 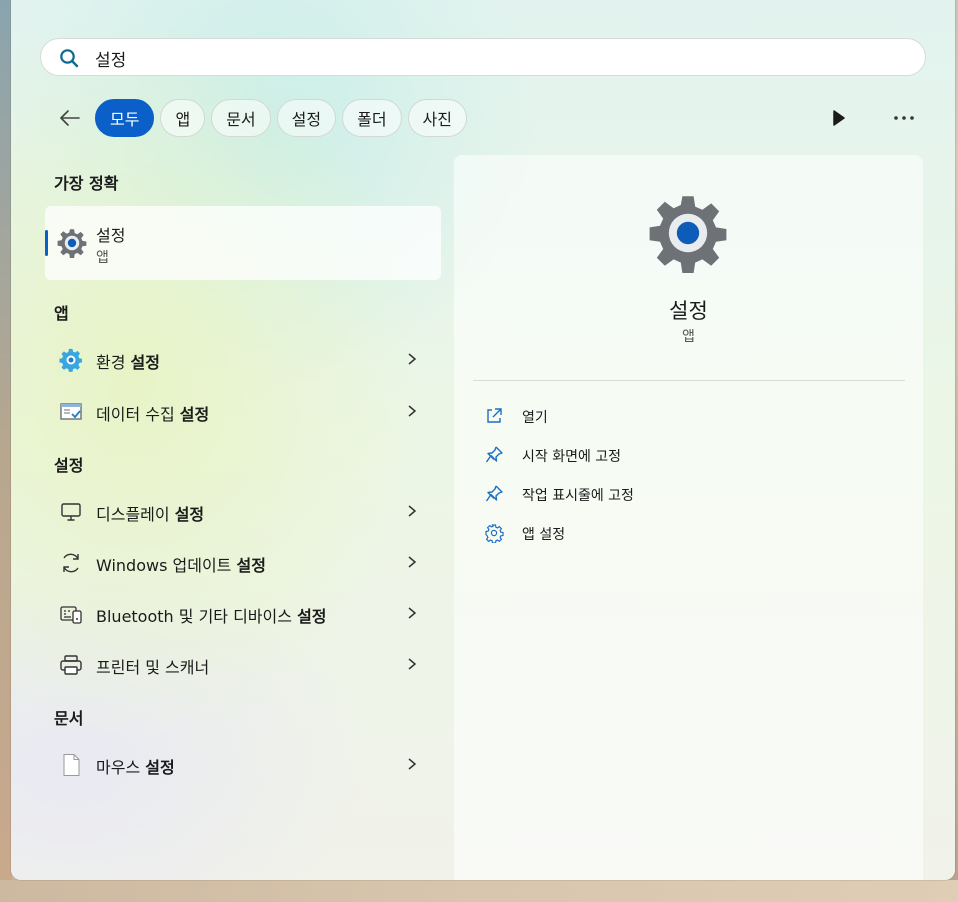 I want to click on monitor-icon, so click(x=71, y=512).